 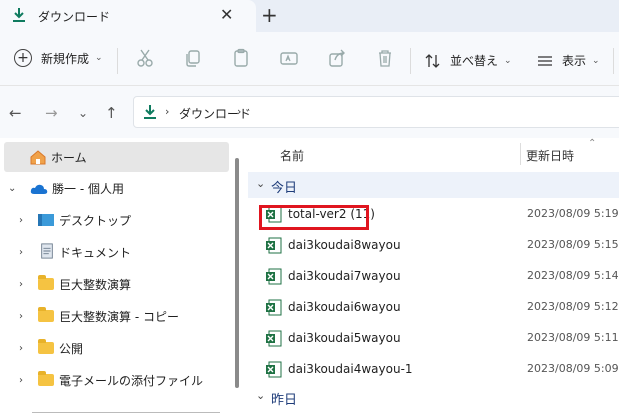 I want to click on recent-locations-icon: ⌄, so click(x=83, y=113).